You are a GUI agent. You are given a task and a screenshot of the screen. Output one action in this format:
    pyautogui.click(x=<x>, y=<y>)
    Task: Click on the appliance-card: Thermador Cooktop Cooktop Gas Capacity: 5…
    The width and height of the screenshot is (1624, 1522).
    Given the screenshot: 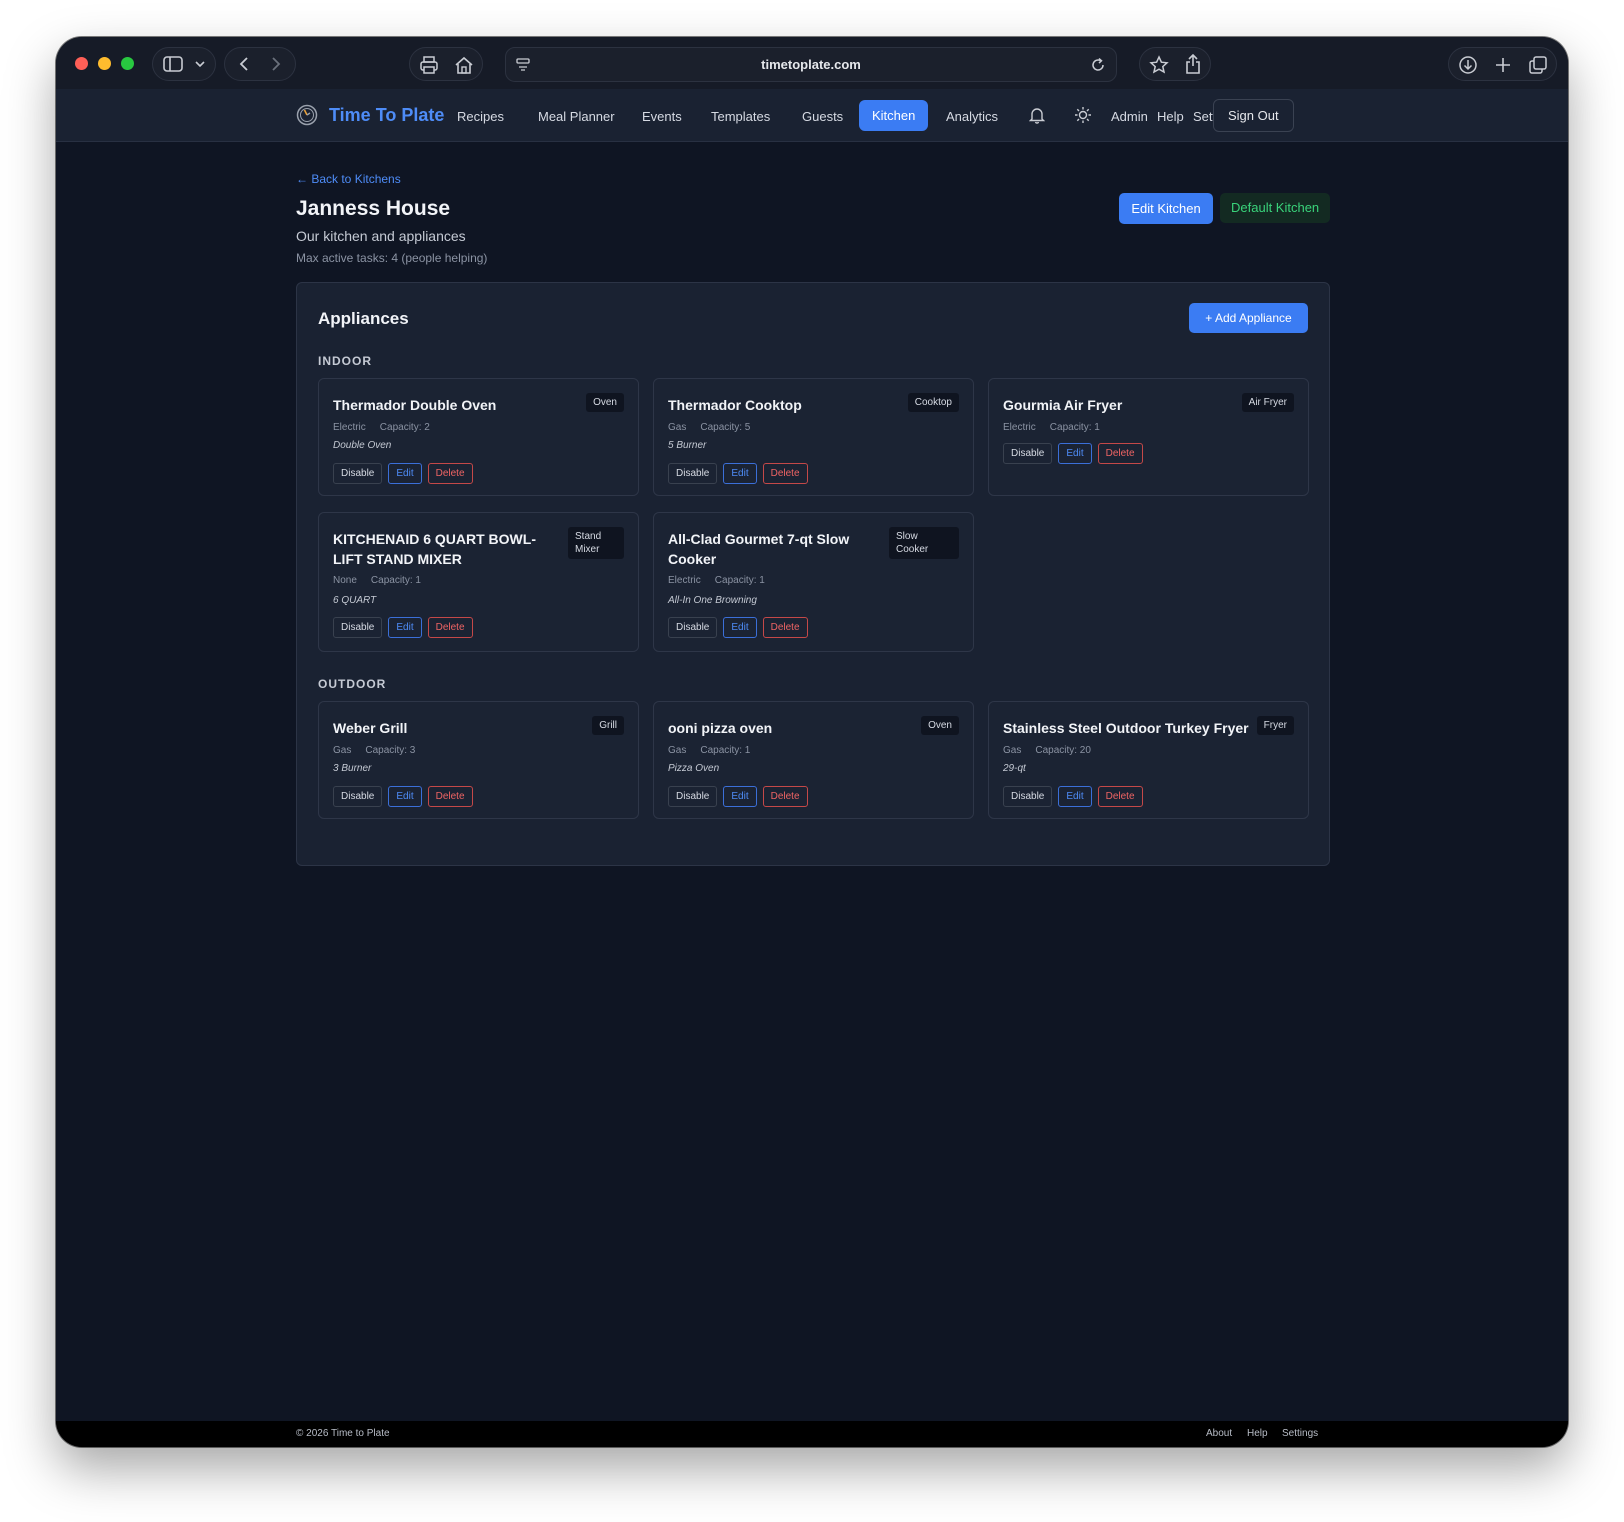 What is the action you would take?
    pyautogui.click(x=813, y=437)
    